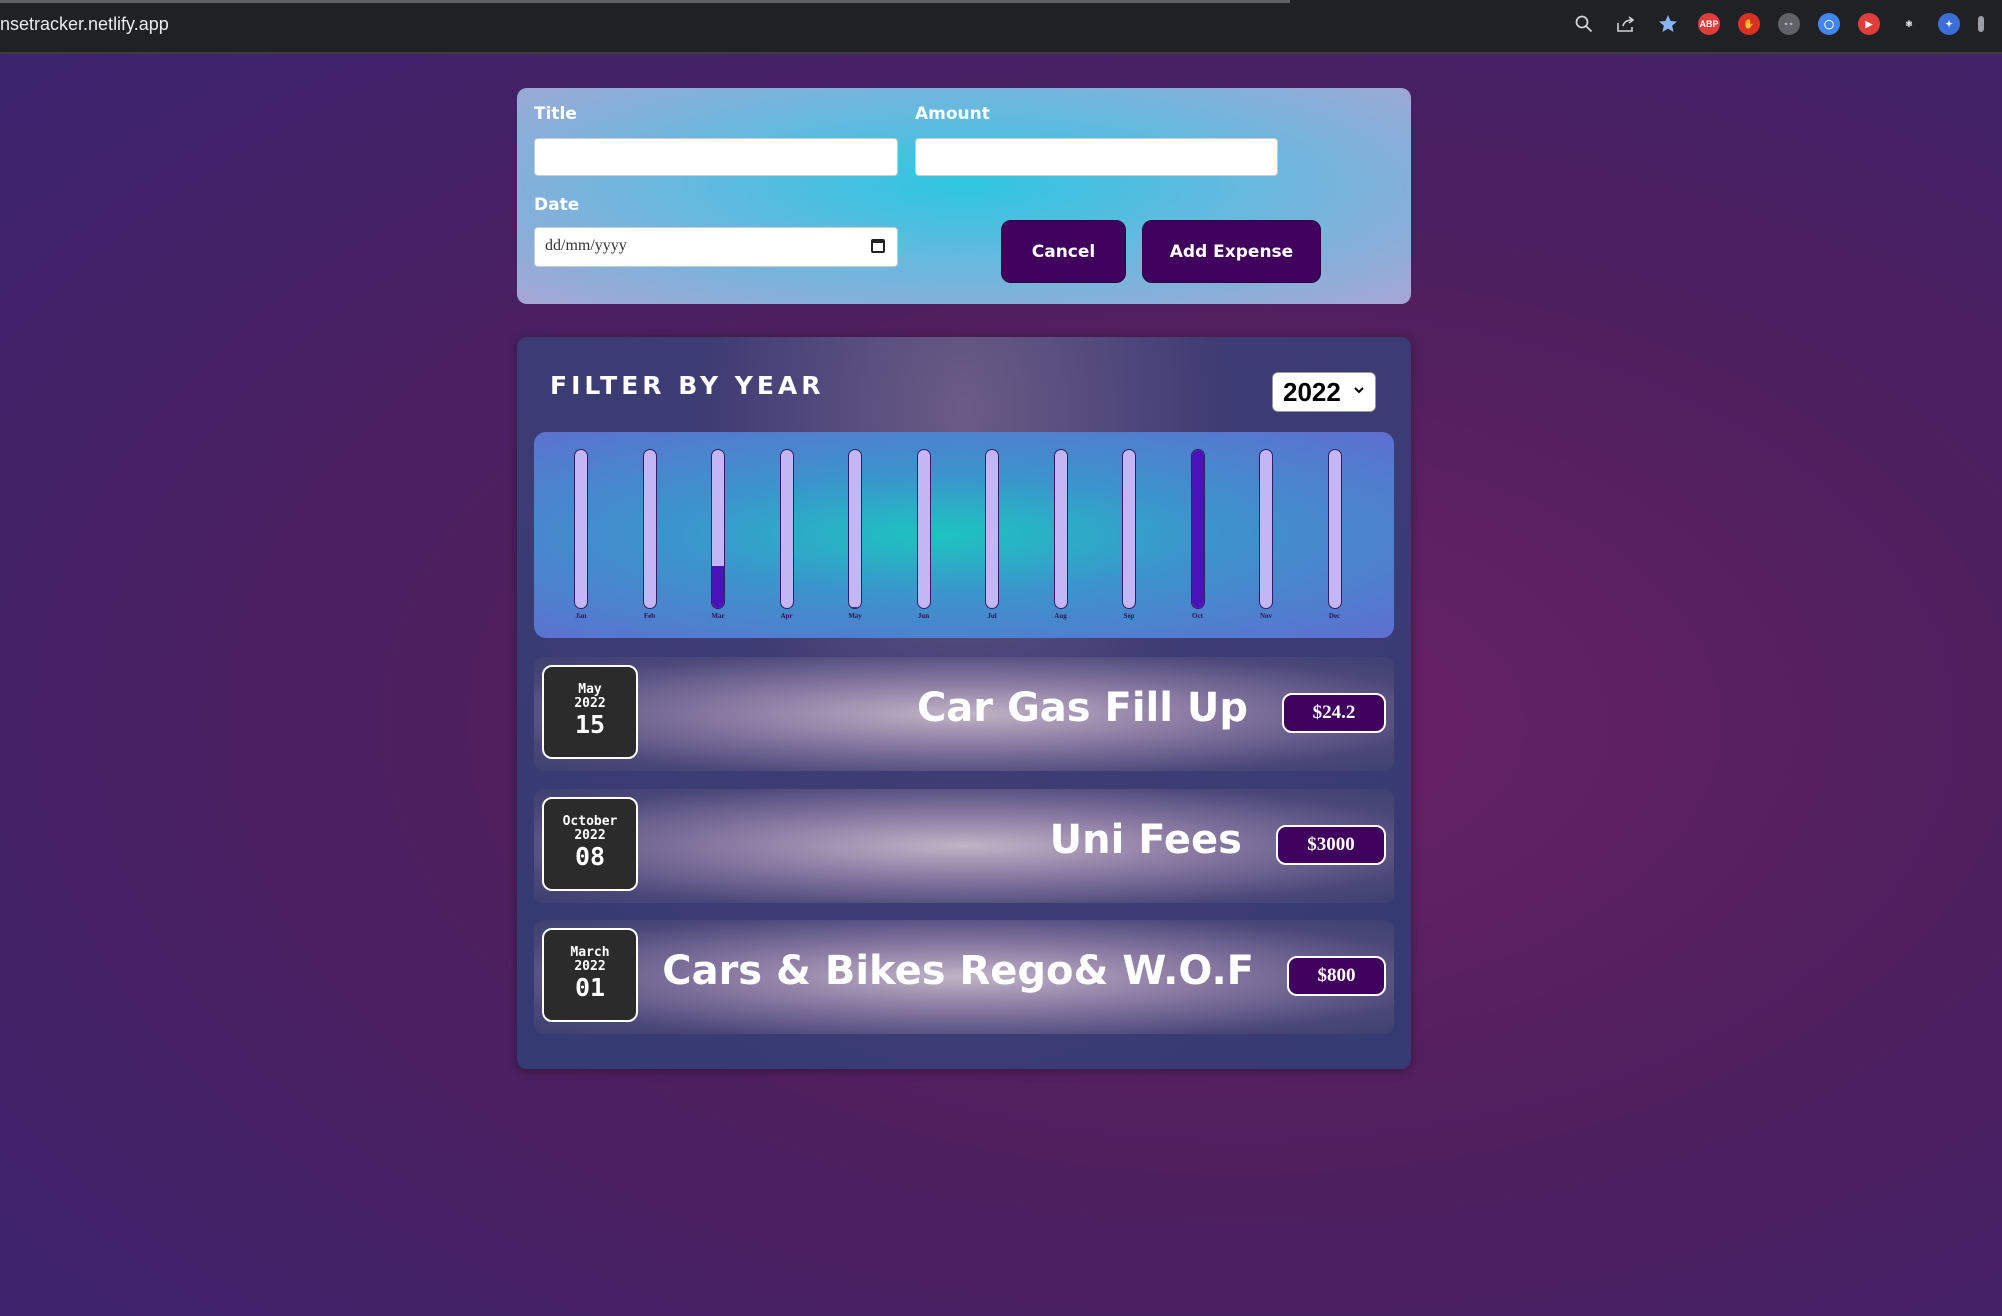 This screenshot has height=1316, width=2002. What do you see at coordinates (1231, 251) in the screenshot?
I see `add-expense-button: Add Expense` at bounding box center [1231, 251].